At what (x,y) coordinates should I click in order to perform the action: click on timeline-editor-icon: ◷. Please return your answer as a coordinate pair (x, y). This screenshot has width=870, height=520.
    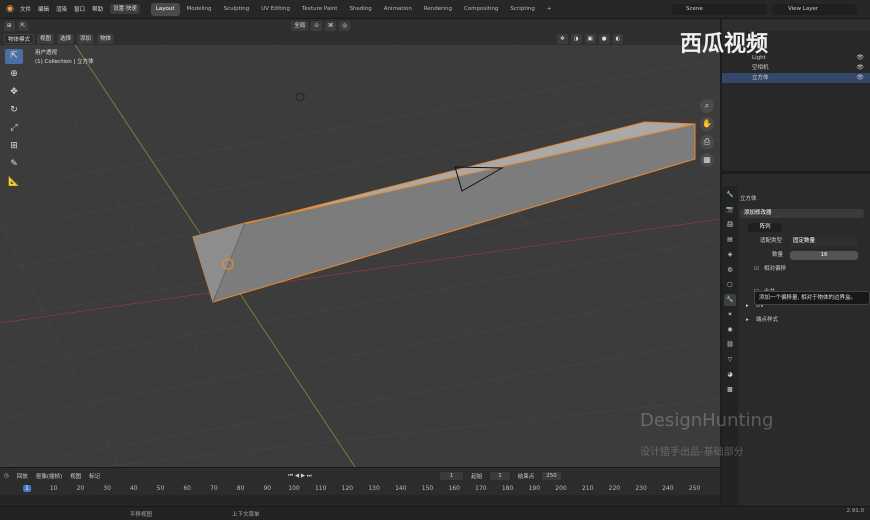
    Looking at the image, I should click on (6, 476).